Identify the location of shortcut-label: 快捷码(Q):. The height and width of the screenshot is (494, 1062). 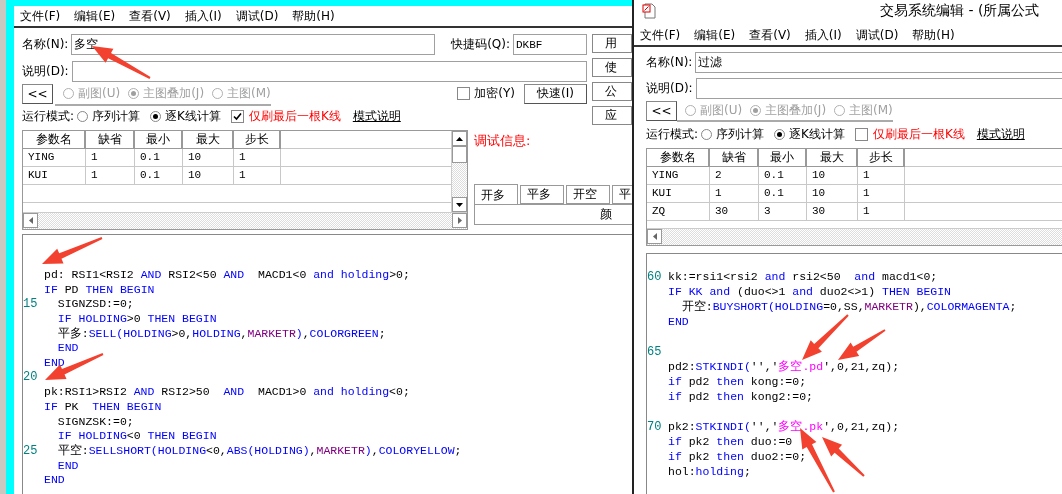
(480, 44).